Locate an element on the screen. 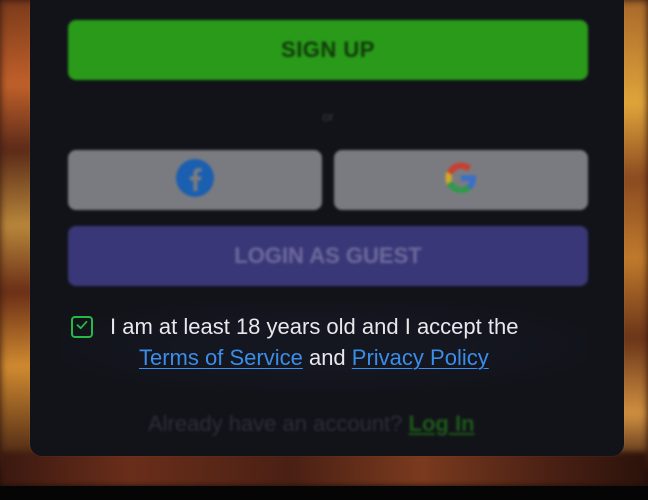 The height and width of the screenshot is (500, 648). facebook-login-button is located at coordinates (195, 180).